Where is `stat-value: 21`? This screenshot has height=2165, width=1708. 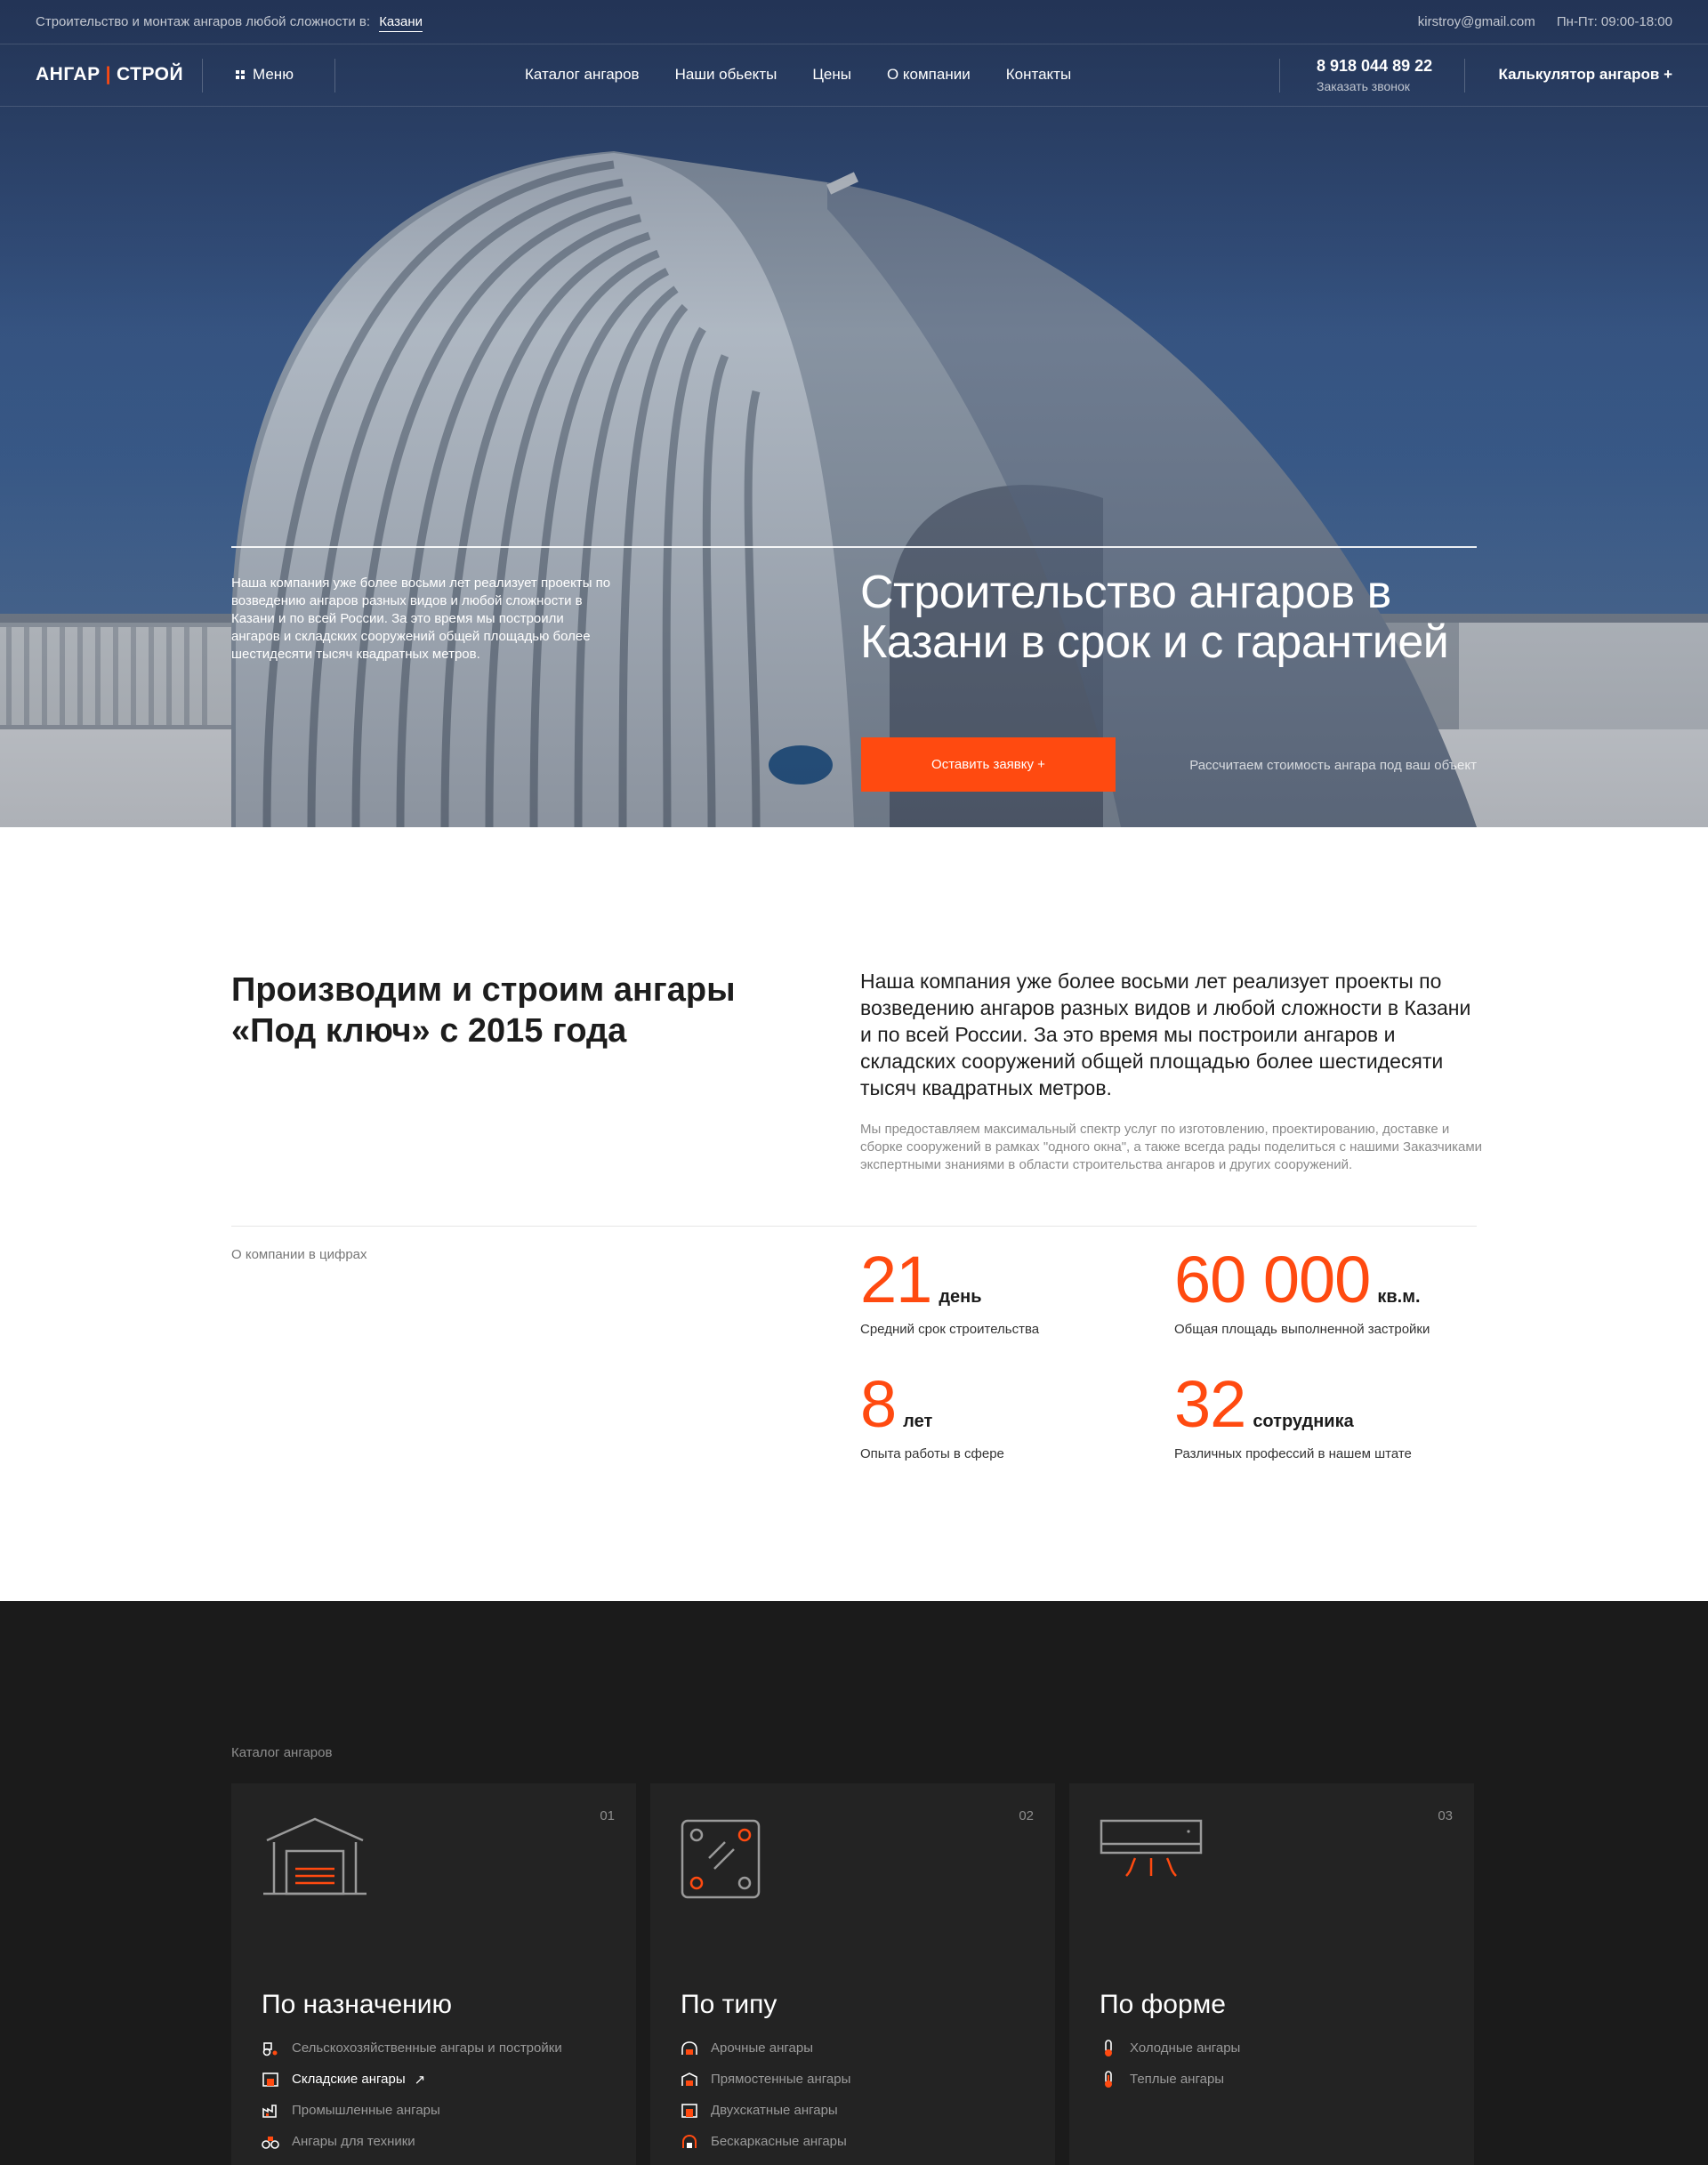 stat-value: 21 is located at coordinates (896, 1279).